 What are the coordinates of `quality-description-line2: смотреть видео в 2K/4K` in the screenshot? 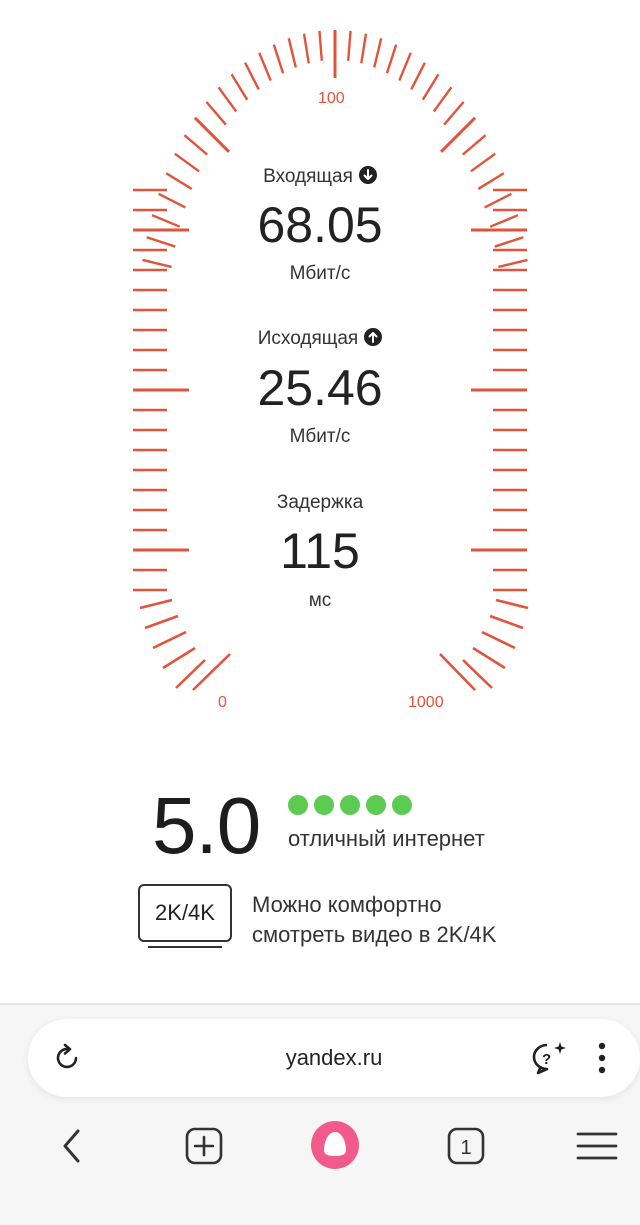 It's located at (374, 934).